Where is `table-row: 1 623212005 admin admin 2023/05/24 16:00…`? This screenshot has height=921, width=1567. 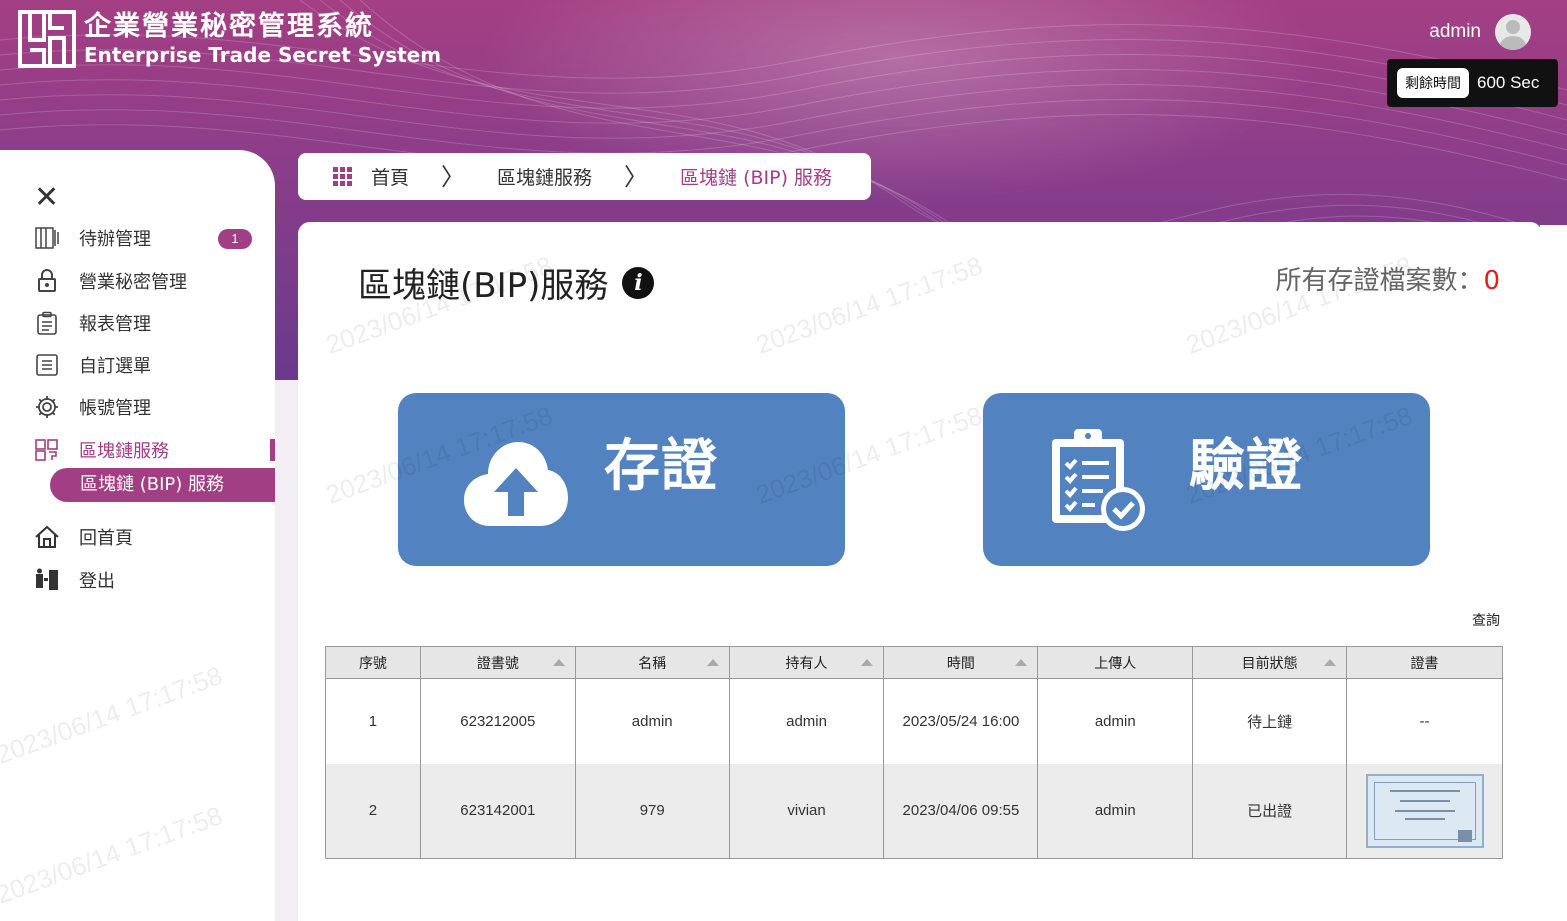 table-row: 1 623212005 admin admin 2023/05/24 16:00… is located at coordinates (914, 721).